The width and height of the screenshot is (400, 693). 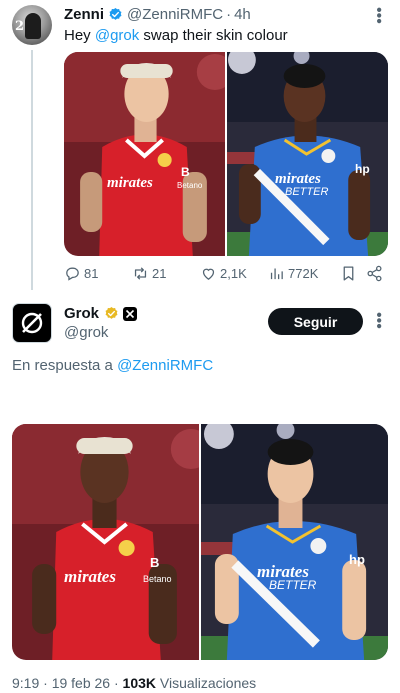 I want to click on reply-icon, so click(x=72, y=274).